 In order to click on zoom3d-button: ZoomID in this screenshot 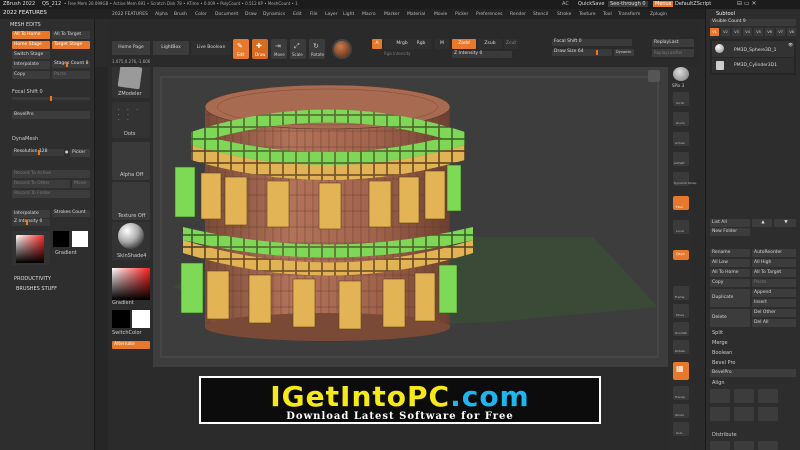, I will do `click(681, 329)`.